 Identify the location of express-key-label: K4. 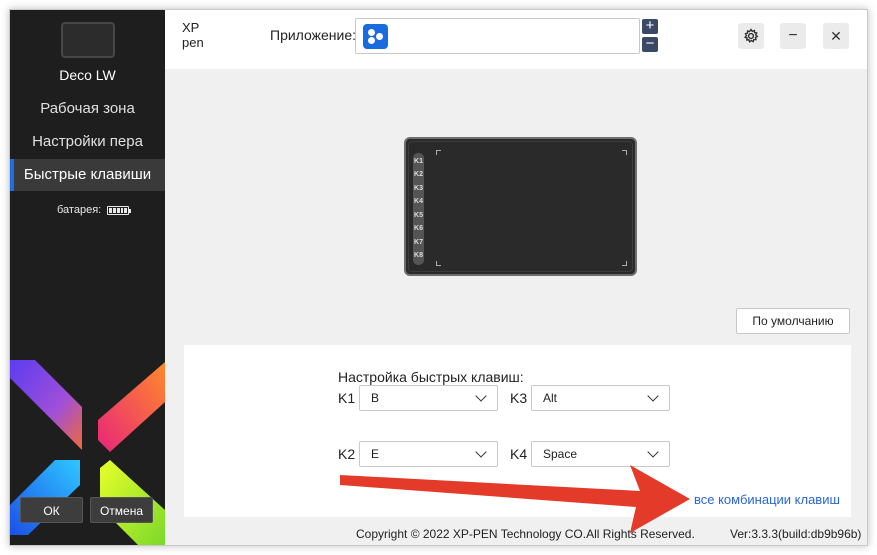
(418, 201).